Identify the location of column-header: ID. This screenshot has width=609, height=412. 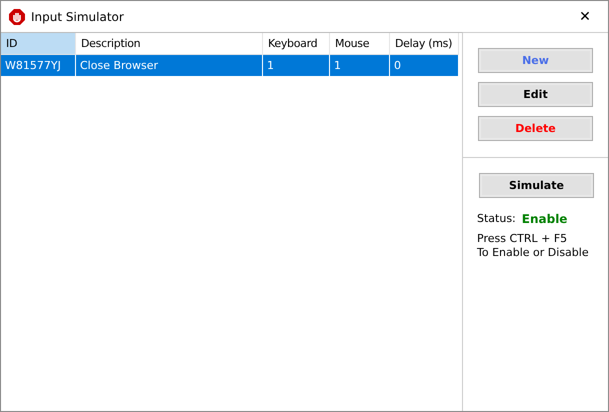
(38, 44).